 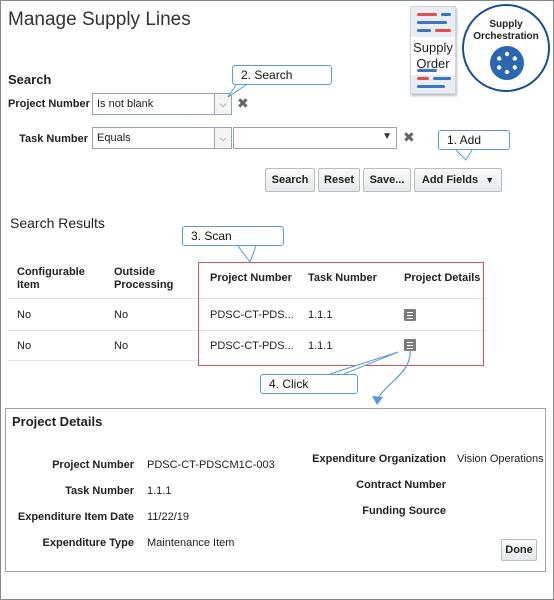 What do you see at coordinates (211, 465) in the screenshot?
I see `detail-value-project-number: PDSC-CT-PDSCM1C-003` at bounding box center [211, 465].